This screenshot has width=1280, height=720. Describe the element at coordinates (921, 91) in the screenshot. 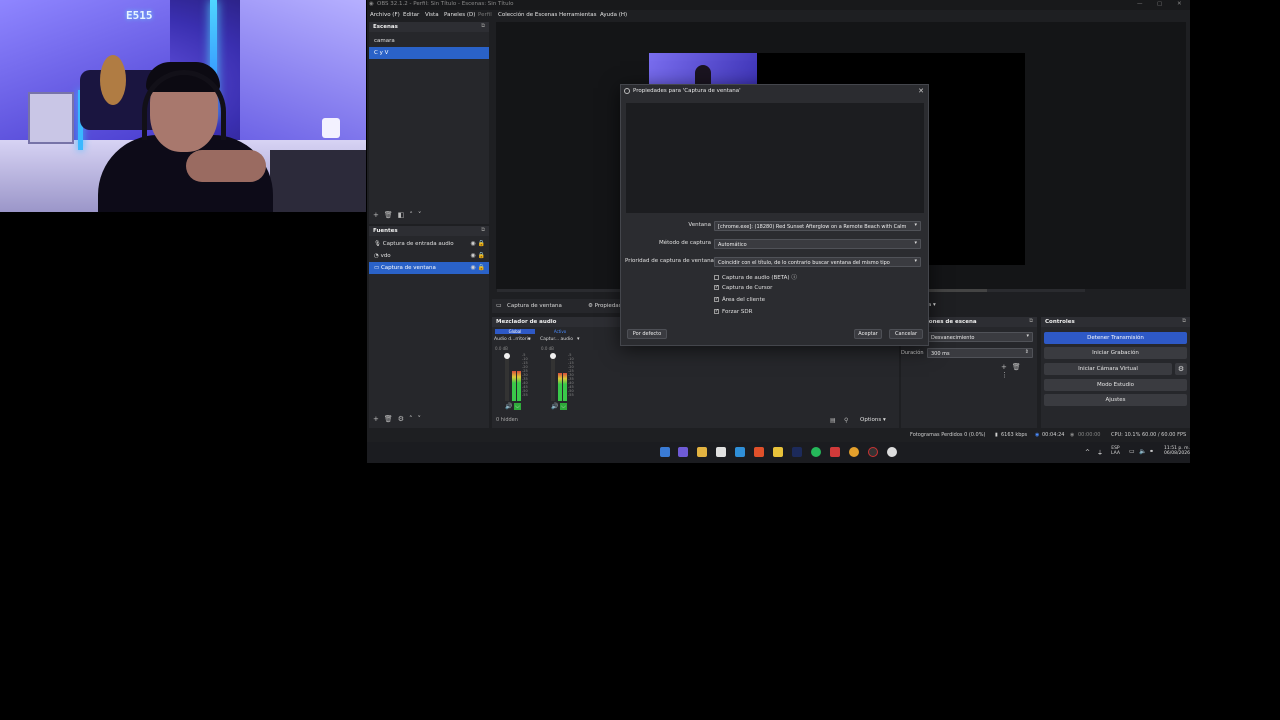

I see `close-icon: ✕` at that location.